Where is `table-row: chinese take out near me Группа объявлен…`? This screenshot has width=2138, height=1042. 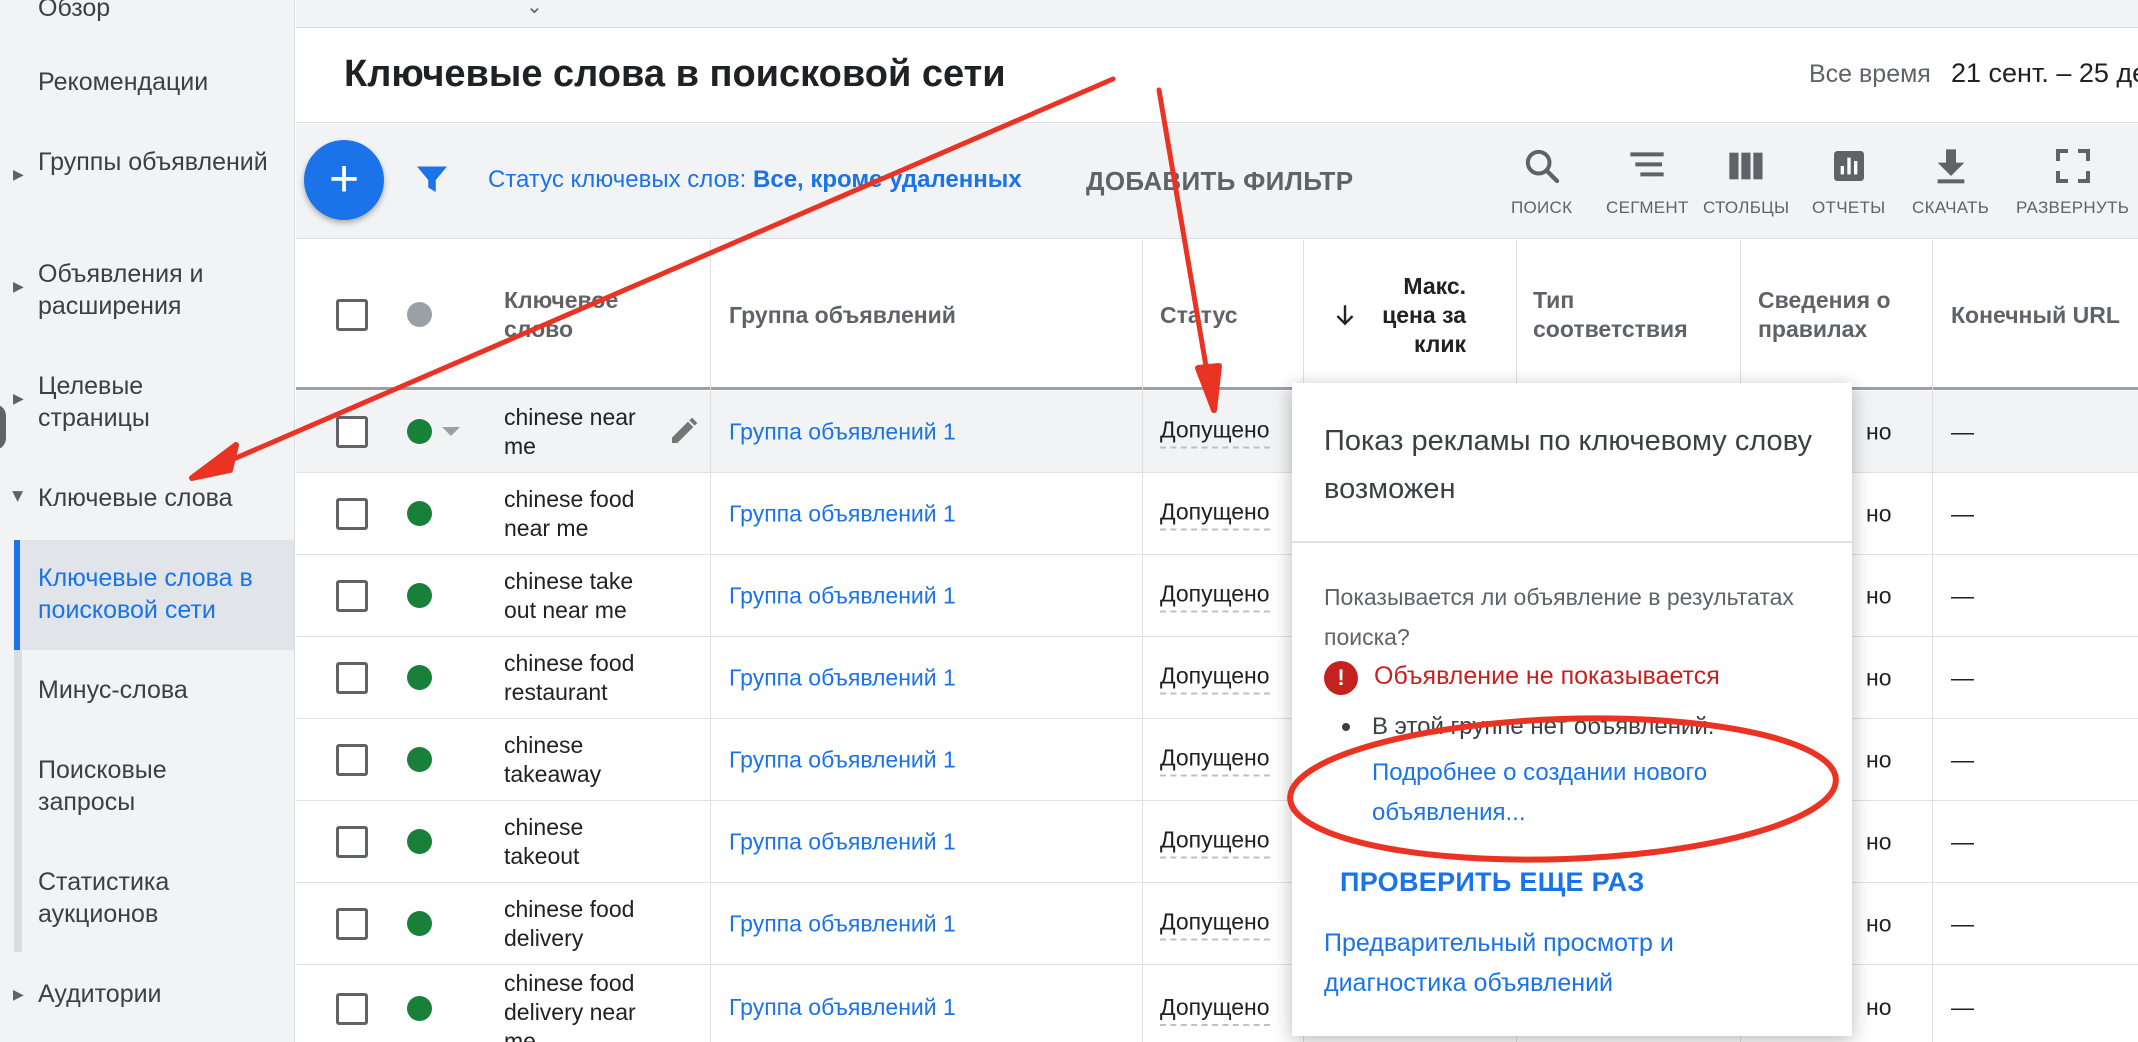 table-row: chinese take out near me Группа объявлен… is located at coordinates (1217, 596).